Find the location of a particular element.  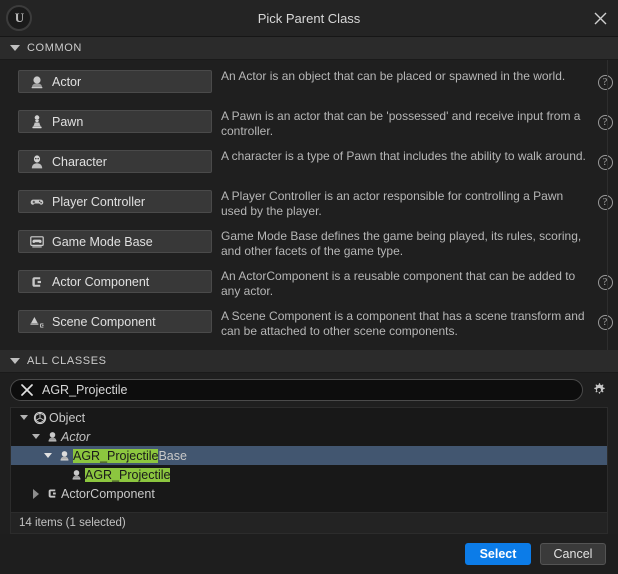

object-icon is located at coordinates (40, 418).